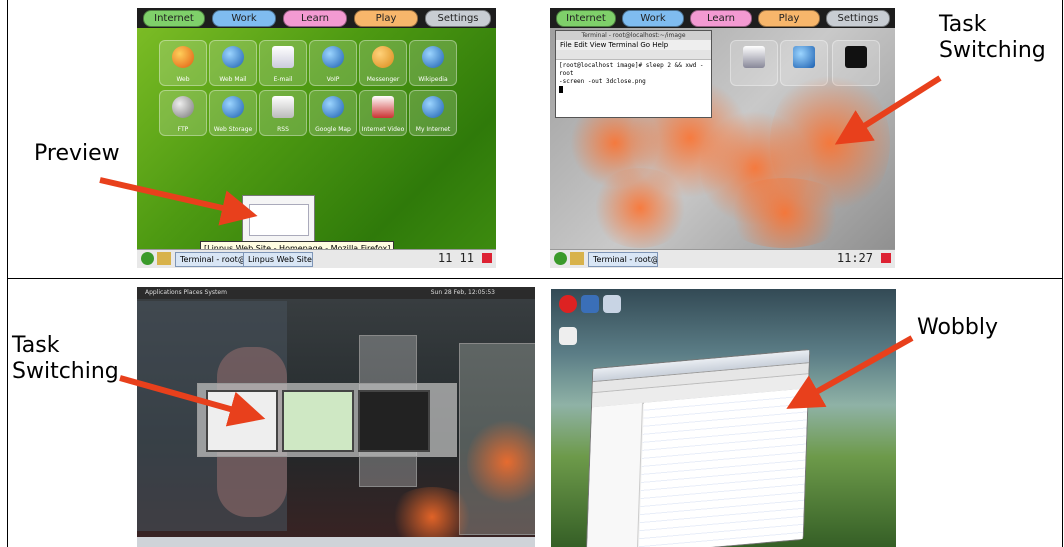 The height and width of the screenshot is (547, 1064). I want to click on label-task-switching-top-line1: Task, so click(963, 24).